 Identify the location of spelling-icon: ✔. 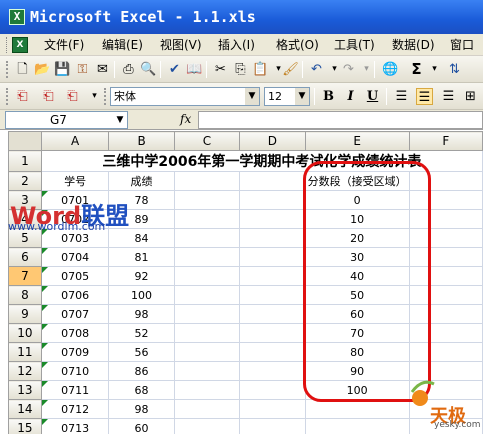
(174, 69).